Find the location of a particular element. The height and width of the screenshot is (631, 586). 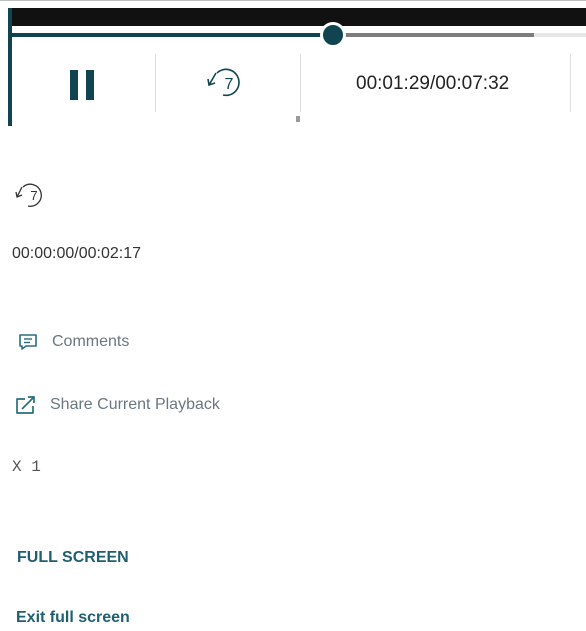

share-icon is located at coordinates (26, 405).